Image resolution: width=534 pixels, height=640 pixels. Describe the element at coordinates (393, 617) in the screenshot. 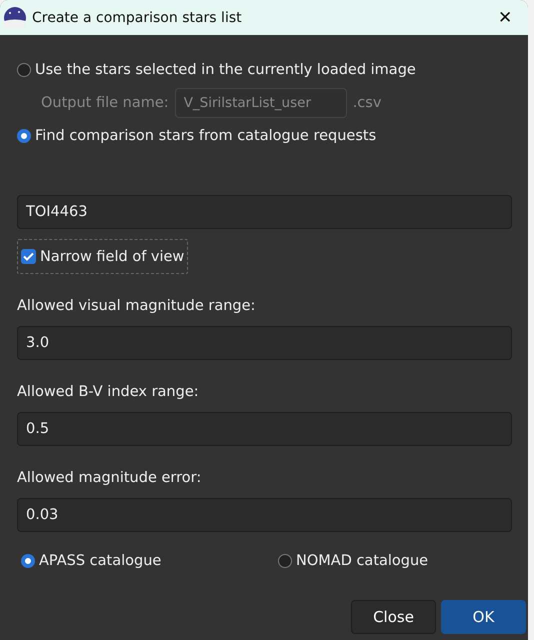

I see `close-button: Close` at that location.